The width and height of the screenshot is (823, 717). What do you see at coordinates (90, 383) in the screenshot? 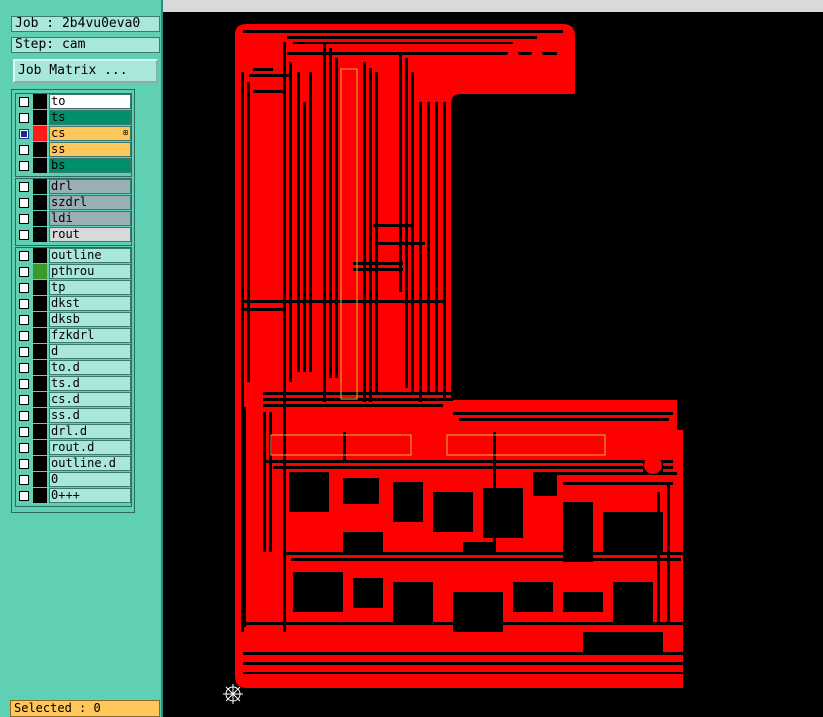
I see `layer-name: ts.d` at bounding box center [90, 383].